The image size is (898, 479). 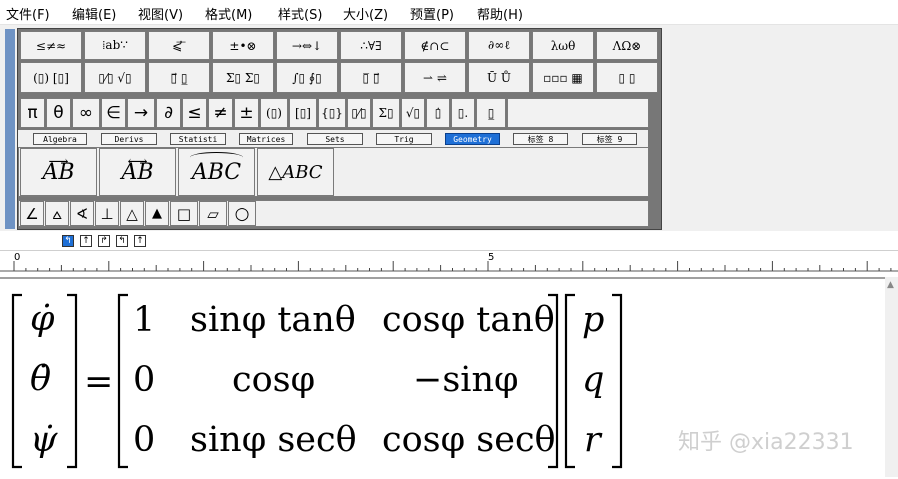 I want to click on palette-fences-button: (▯) [▯], so click(x=51, y=77).